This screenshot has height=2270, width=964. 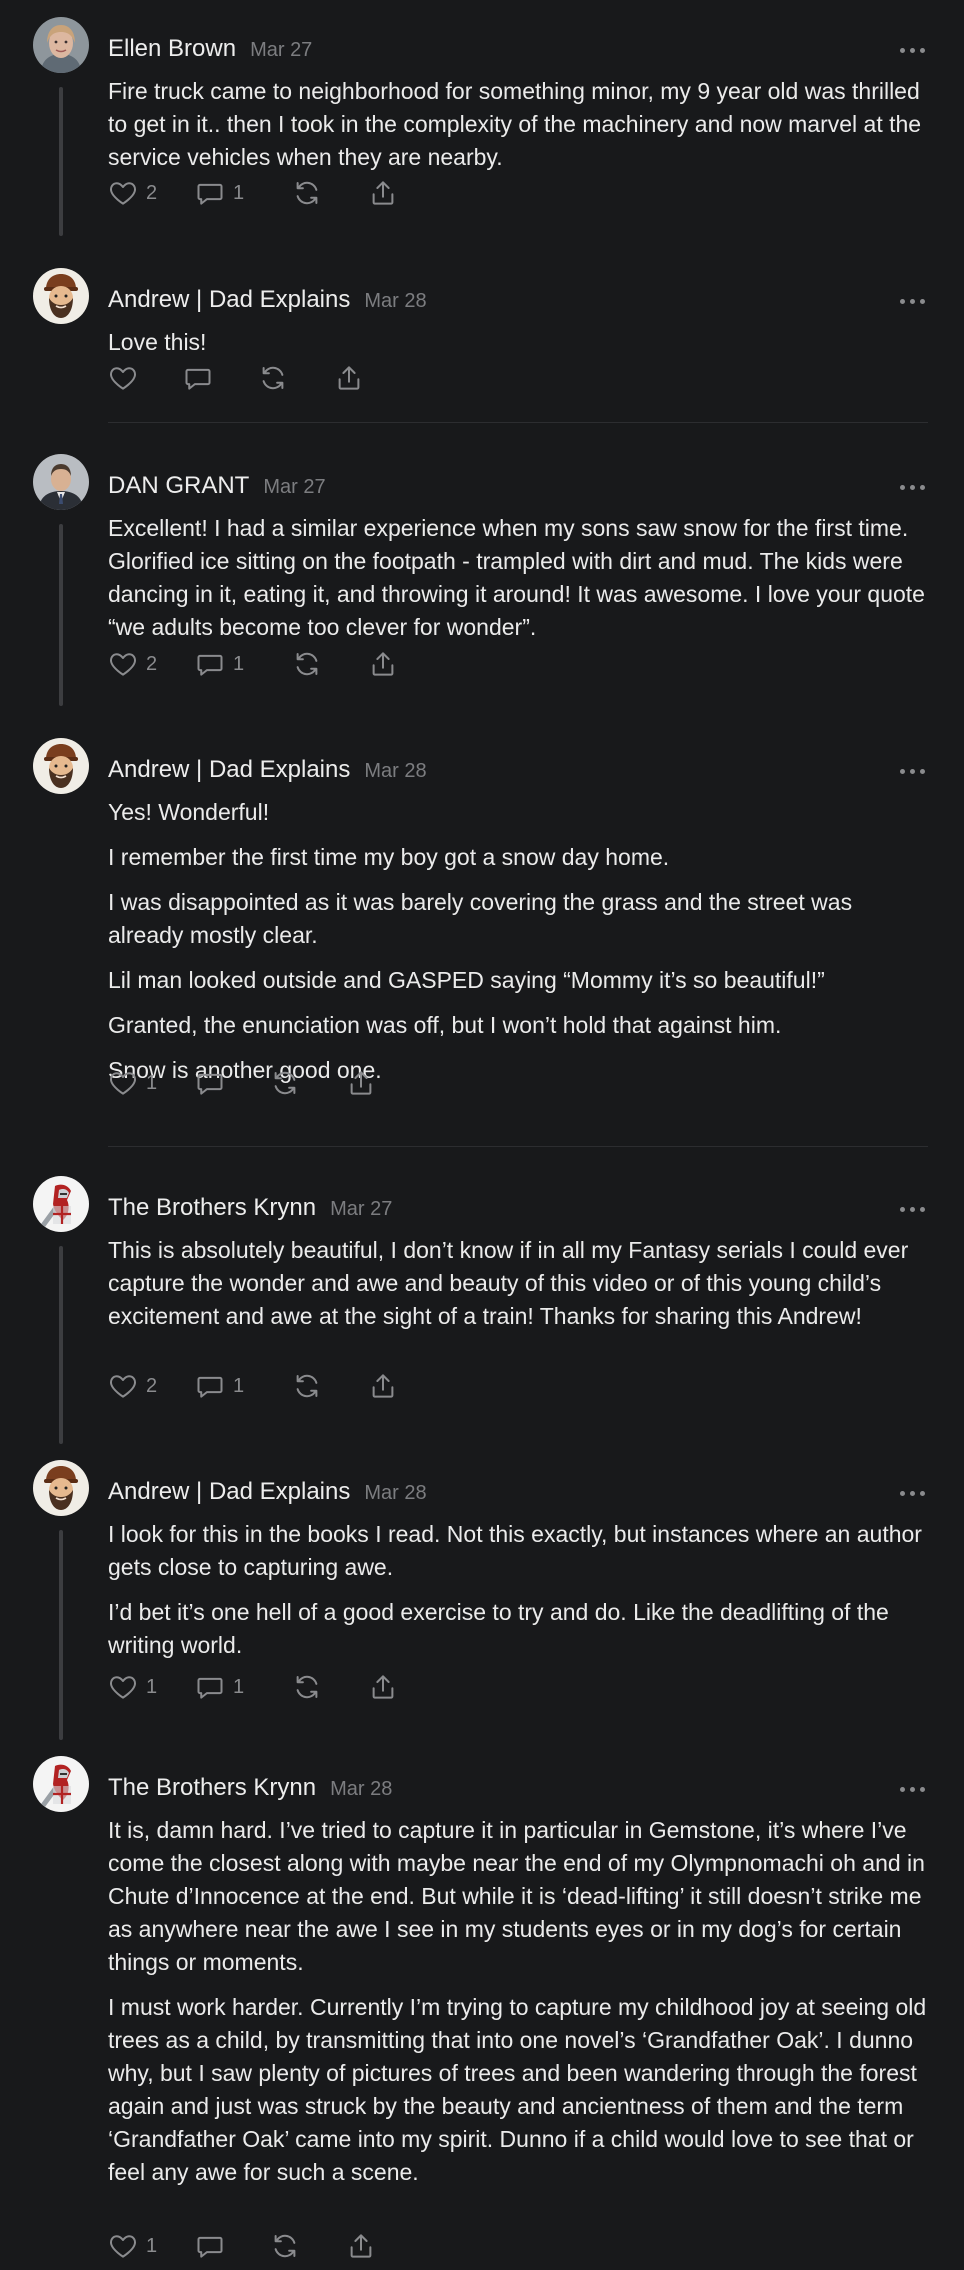 I want to click on comment-header: The Brothers Krynn Mar 28, so click(x=250, y=1790).